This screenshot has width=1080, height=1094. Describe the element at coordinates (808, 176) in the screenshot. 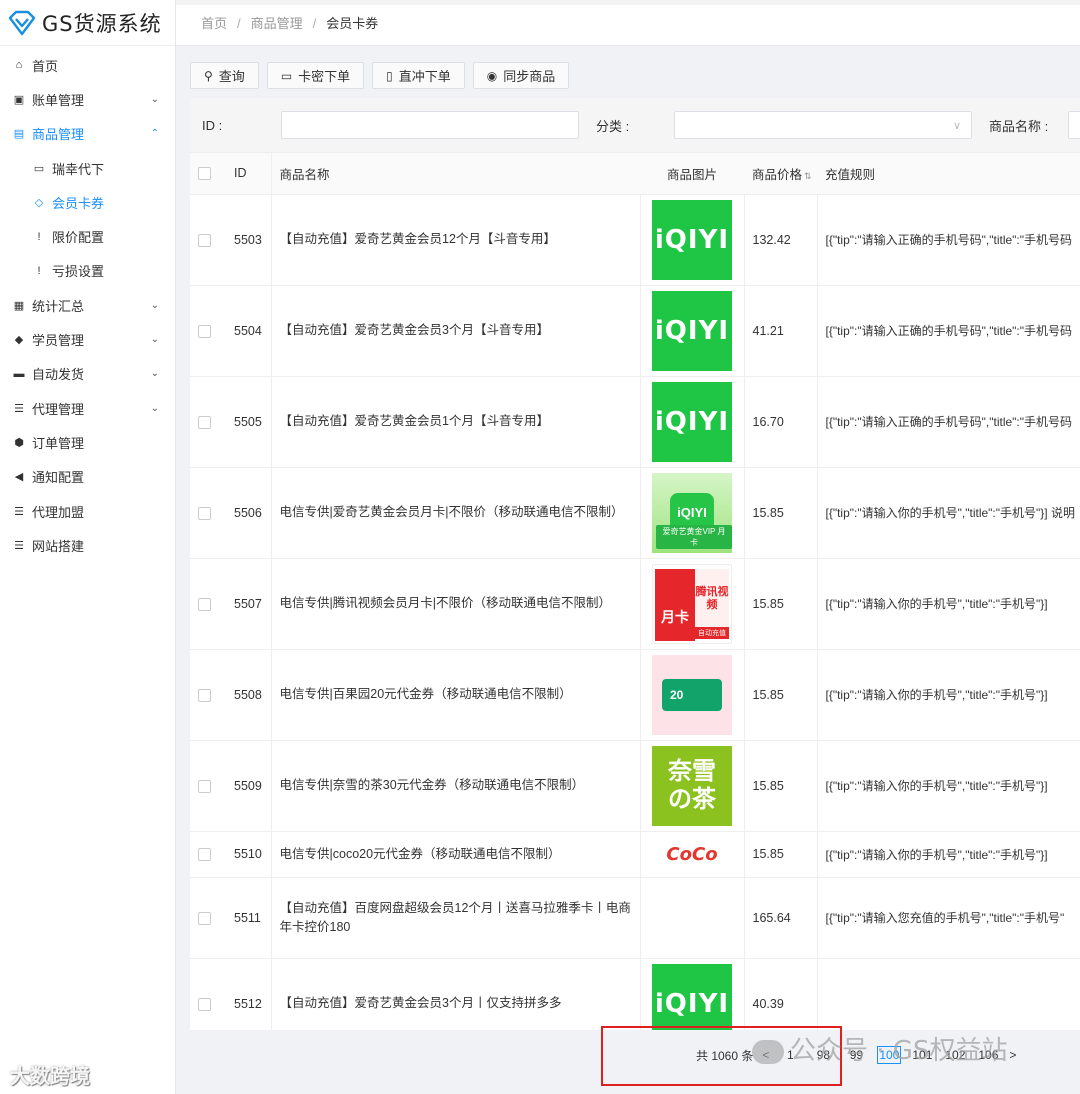

I see `sort-icon: ⇅` at that location.